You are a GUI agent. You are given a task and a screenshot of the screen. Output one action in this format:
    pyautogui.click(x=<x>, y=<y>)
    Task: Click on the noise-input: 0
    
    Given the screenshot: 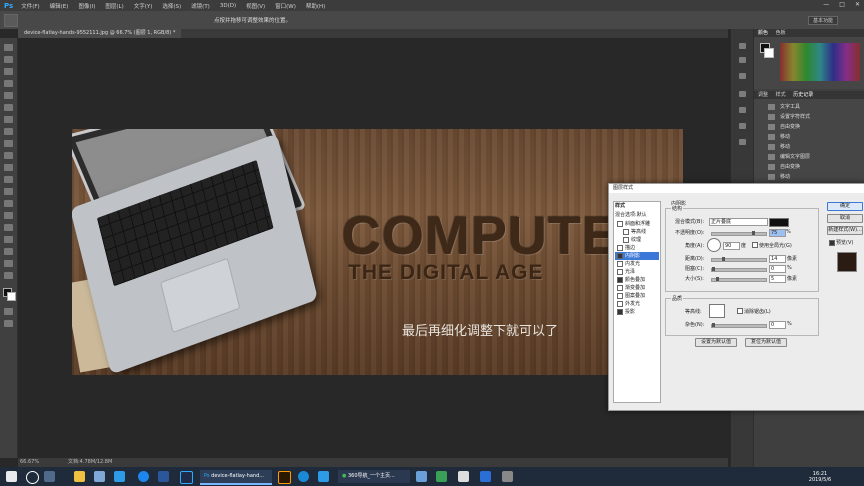 What is the action you would take?
    pyautogui.click(x=777, y=325)
    